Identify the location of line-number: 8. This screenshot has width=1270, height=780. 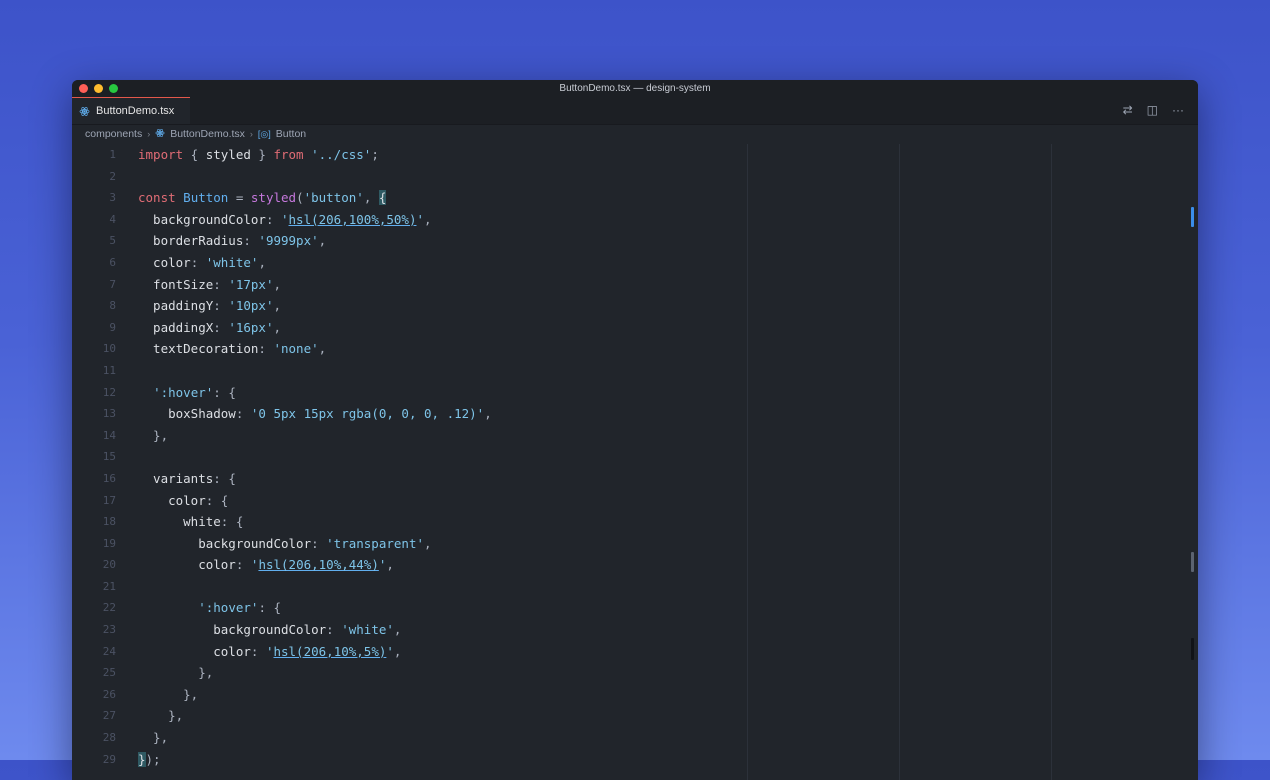
(112, 306).